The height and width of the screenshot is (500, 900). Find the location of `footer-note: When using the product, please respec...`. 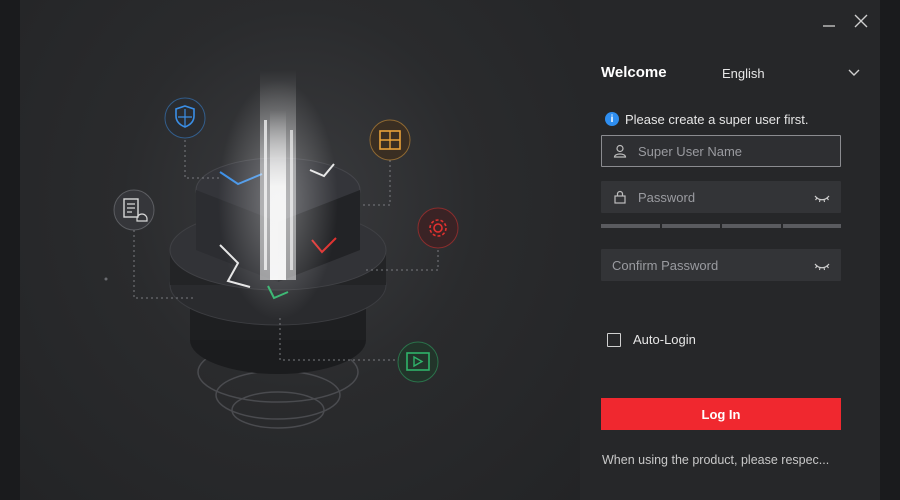

footer-note: When using the product, please respec... is located at coordinates (724, 460).